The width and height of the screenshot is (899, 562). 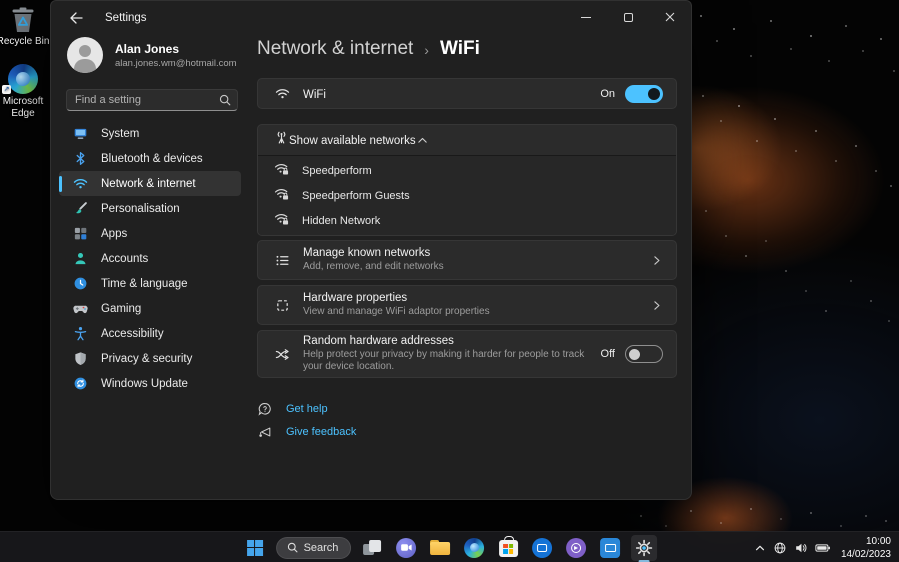 I want to click on windows-logo-icon, so click(x=254, y=547).